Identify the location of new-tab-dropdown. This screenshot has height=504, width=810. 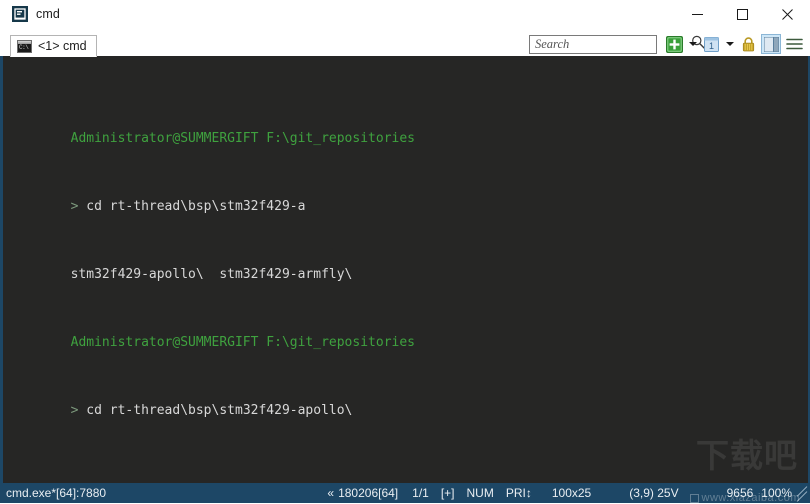
(692, 44).